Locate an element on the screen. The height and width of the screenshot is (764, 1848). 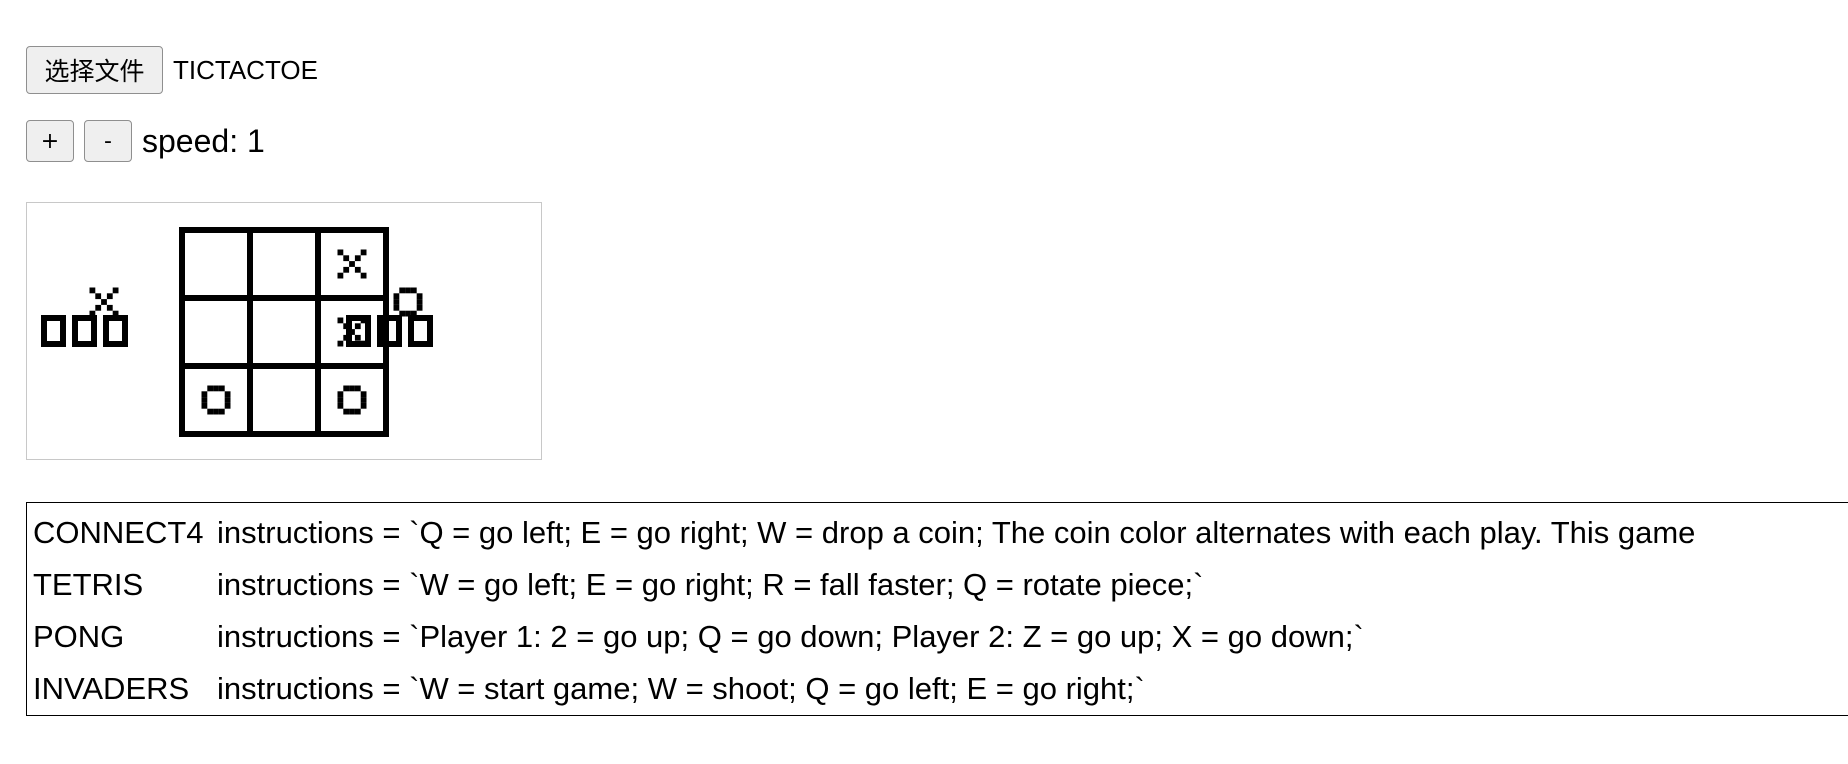
instruction-game-name: INVADERS is located at coordinates (111, 688).